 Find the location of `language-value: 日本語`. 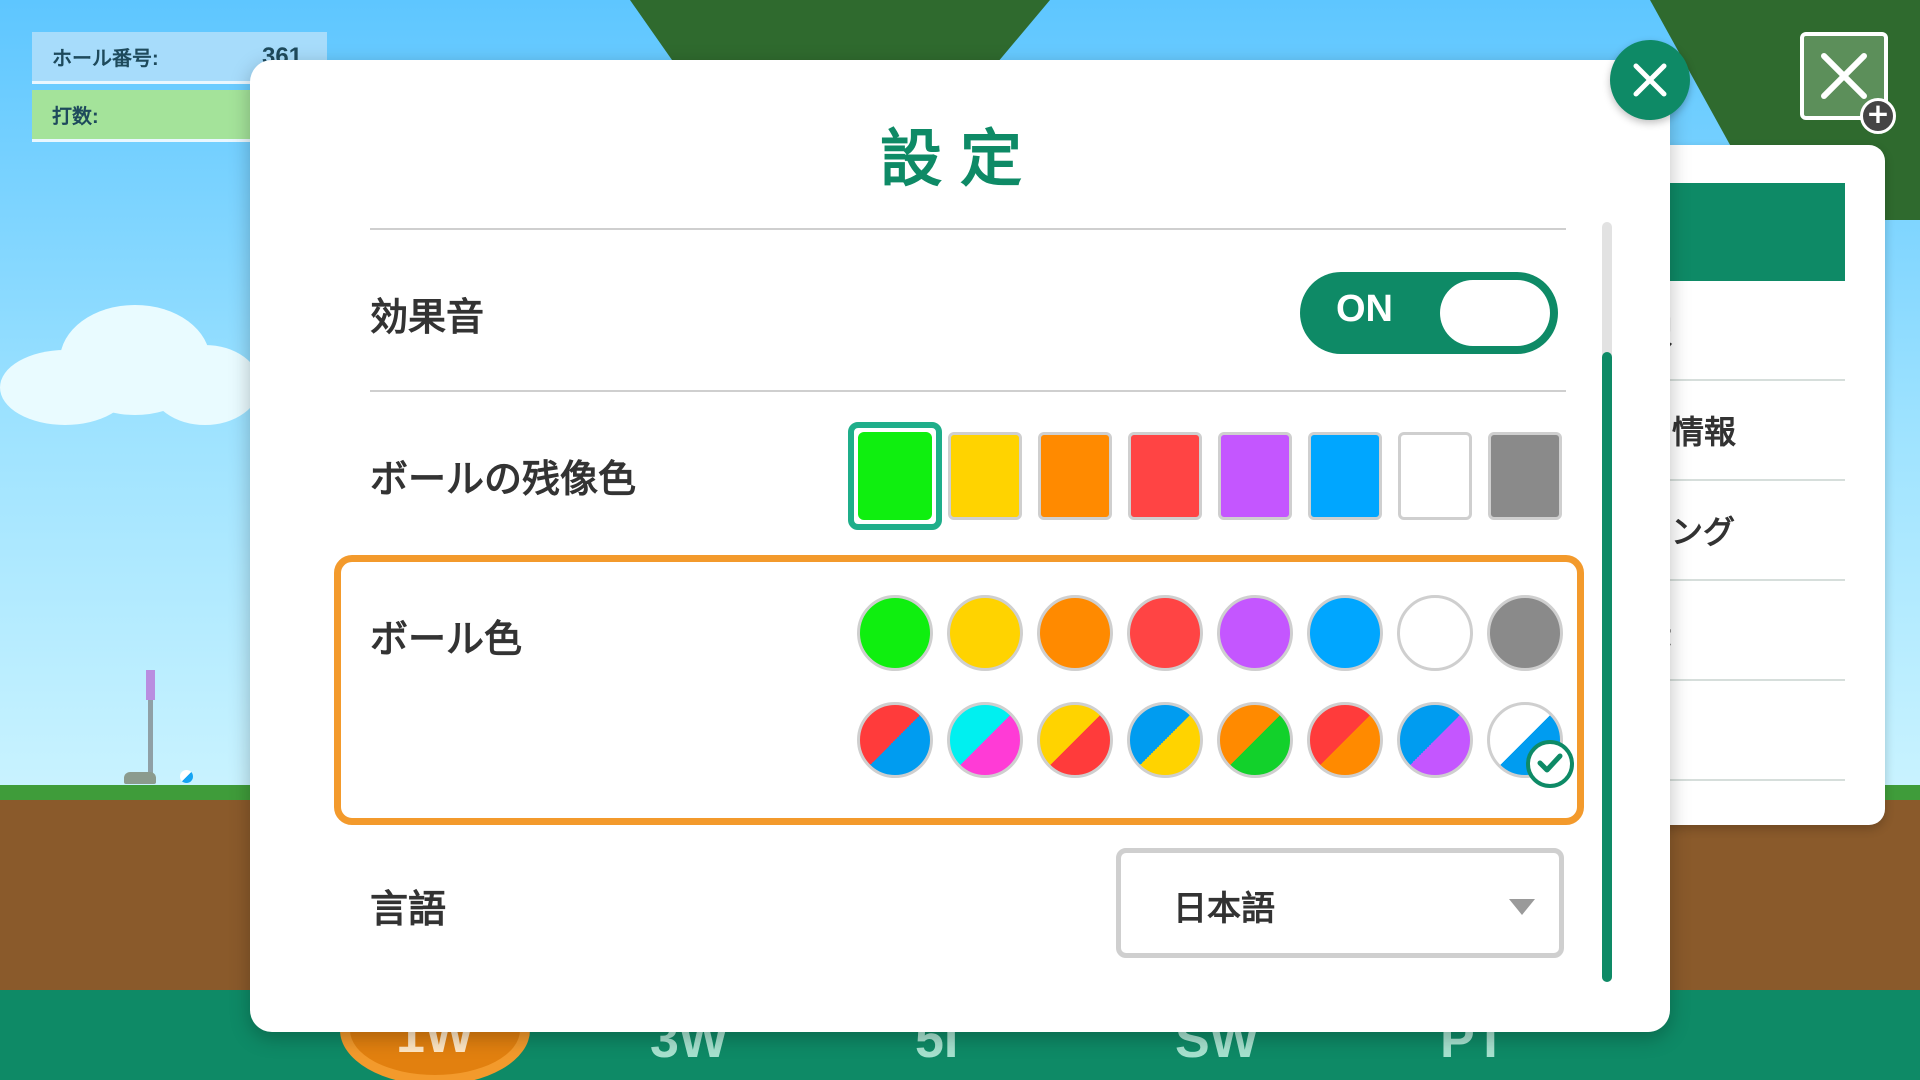

language-value: 日本語 is located at coordinates (1224, 909).